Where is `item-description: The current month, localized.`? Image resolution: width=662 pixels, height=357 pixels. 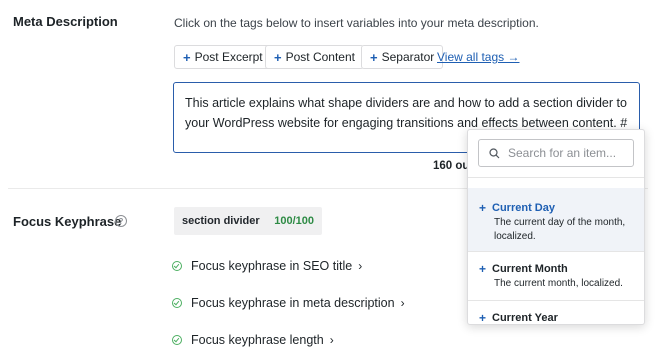
item-description: The current month, localized. is located at coordinates (558, 283).